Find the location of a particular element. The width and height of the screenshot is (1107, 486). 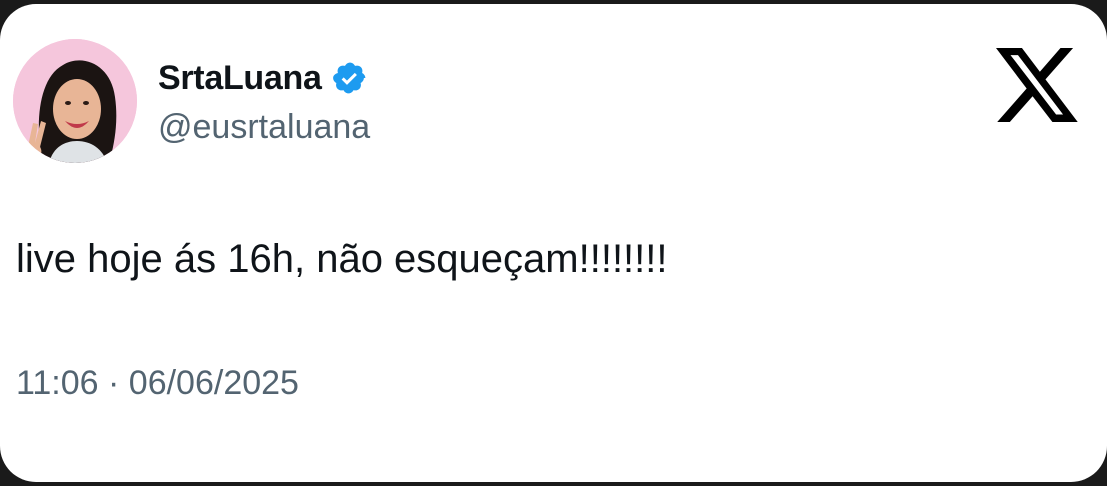

tweet-date: 06/06/2025 is located at coordinates (213, 383).